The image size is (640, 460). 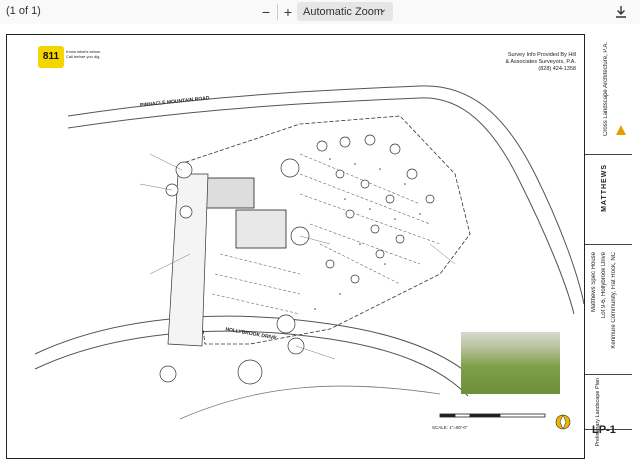 I want to click on project-name: Matthews Spec House, so click(x=594, y=282).